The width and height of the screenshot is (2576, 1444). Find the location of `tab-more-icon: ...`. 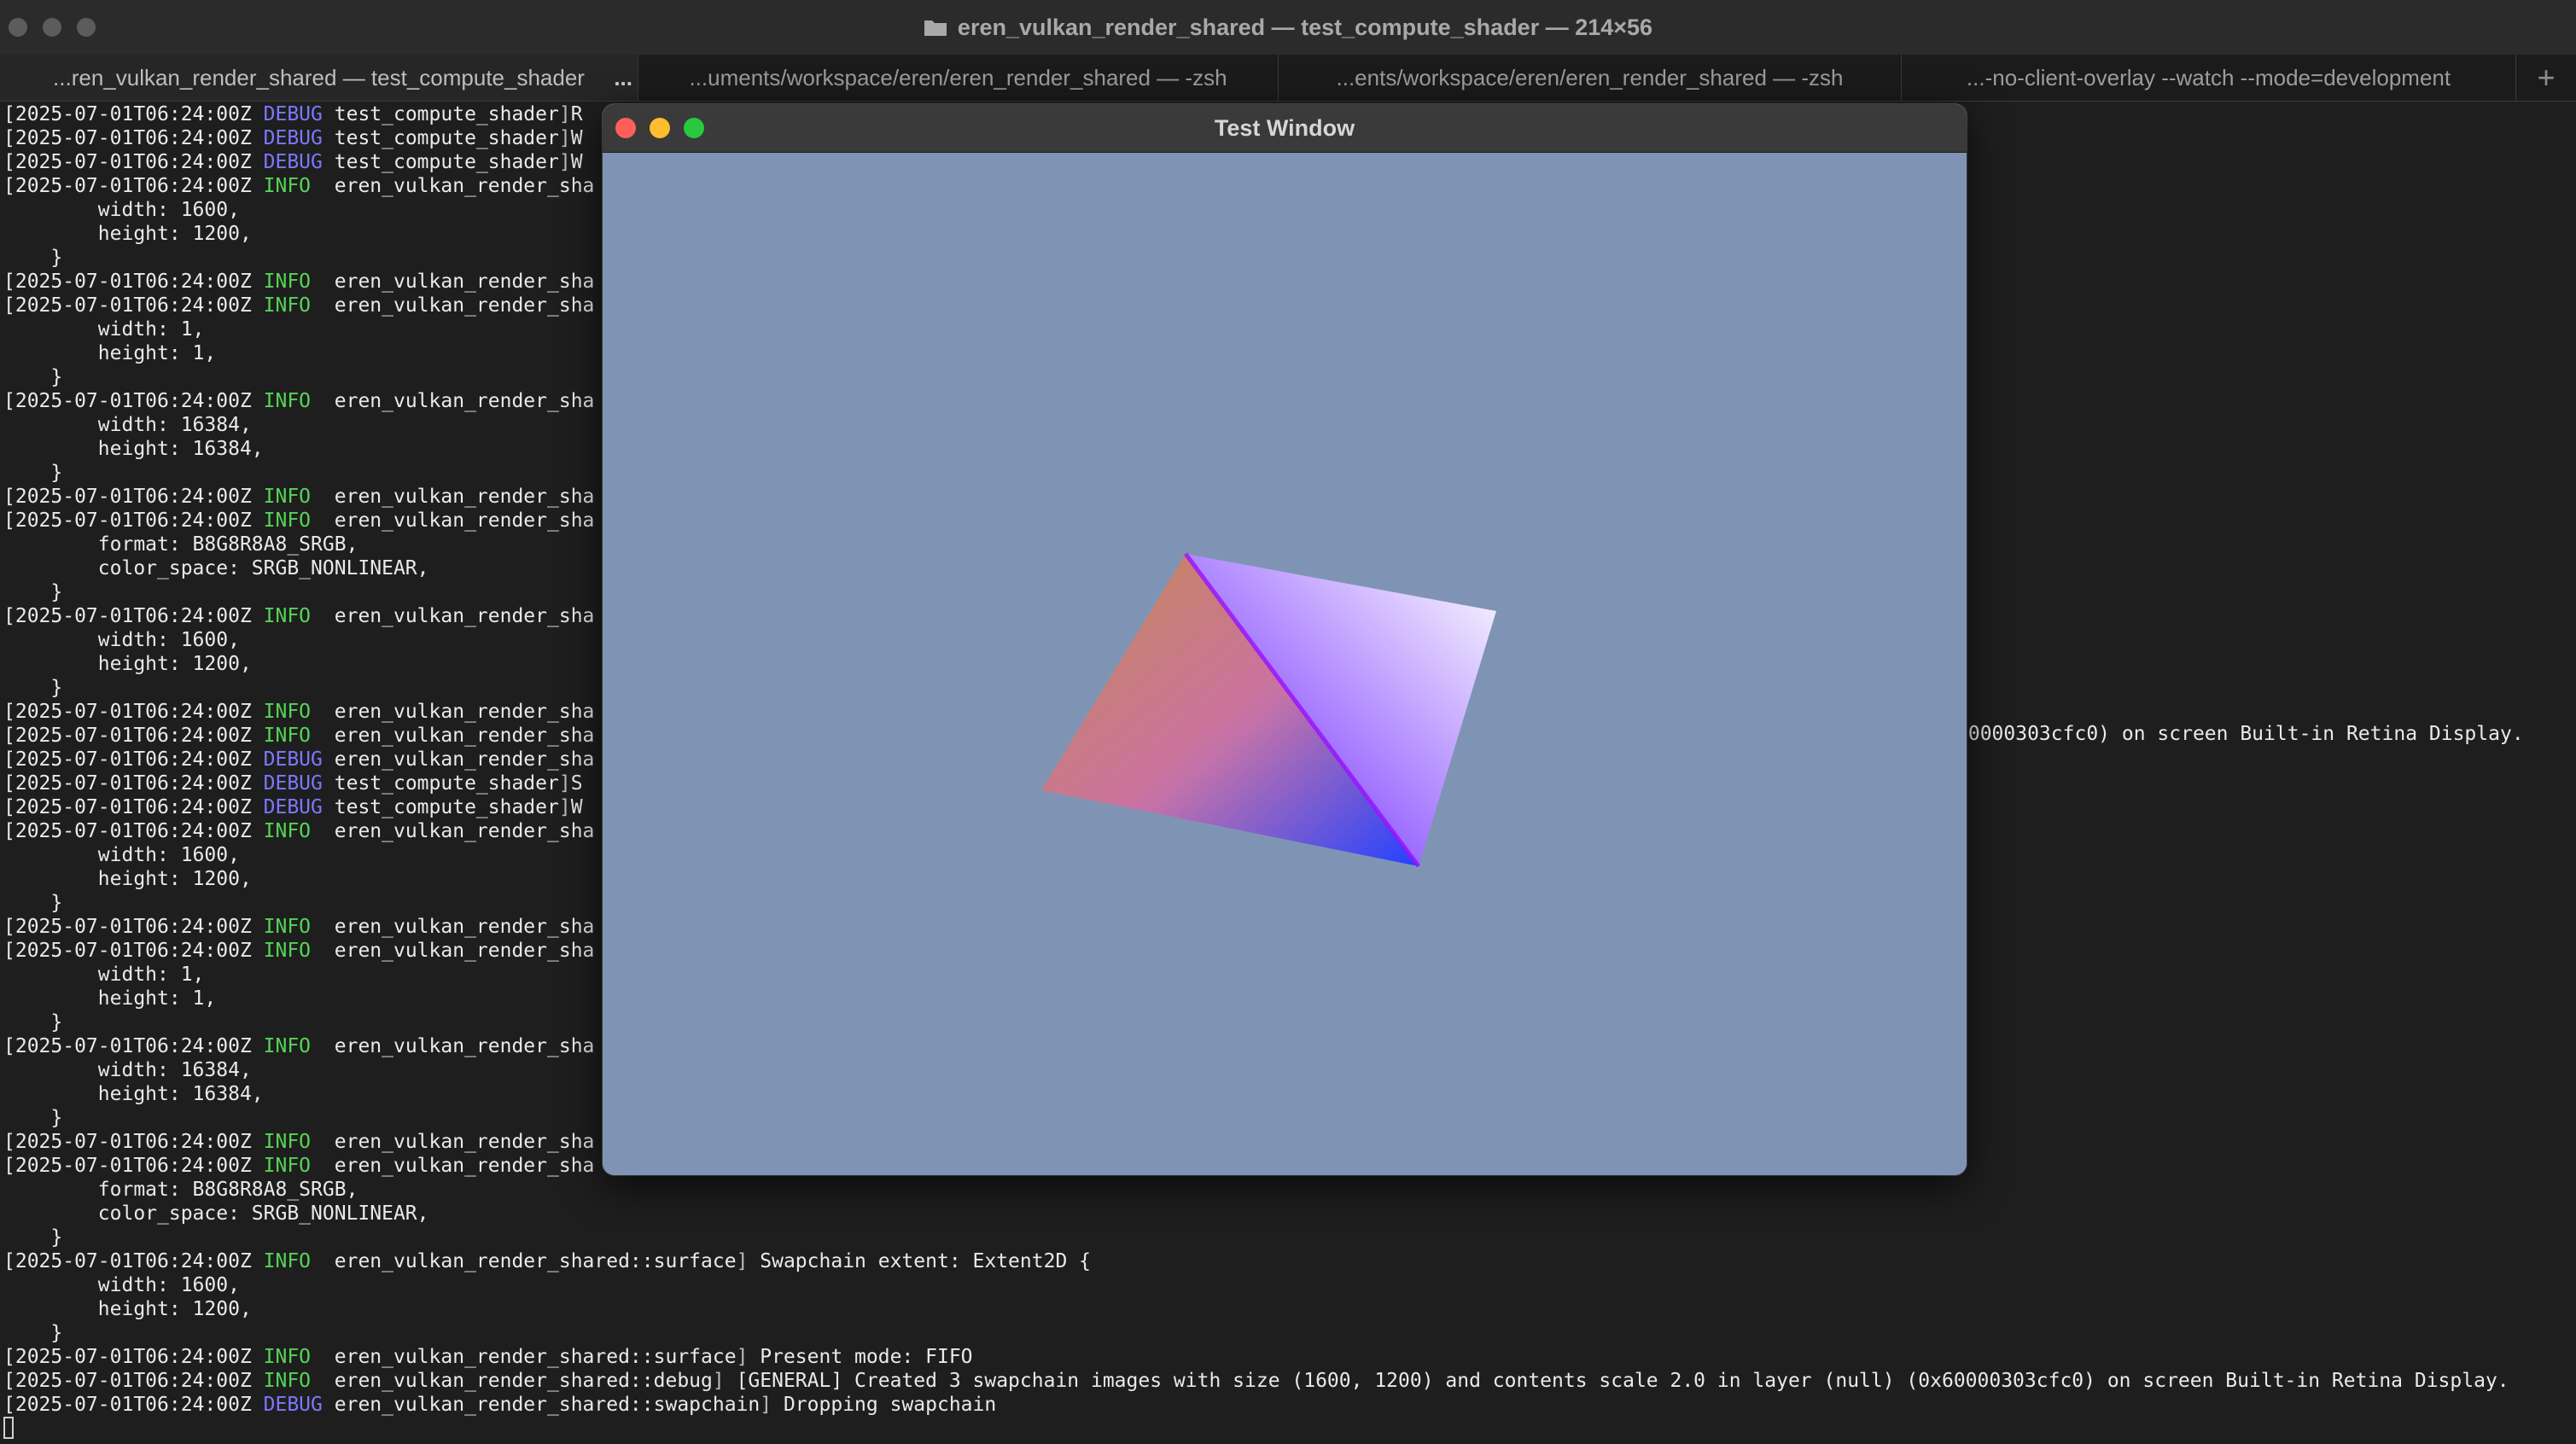

tab-more-icon: ... is located at coordinates (623, 78).